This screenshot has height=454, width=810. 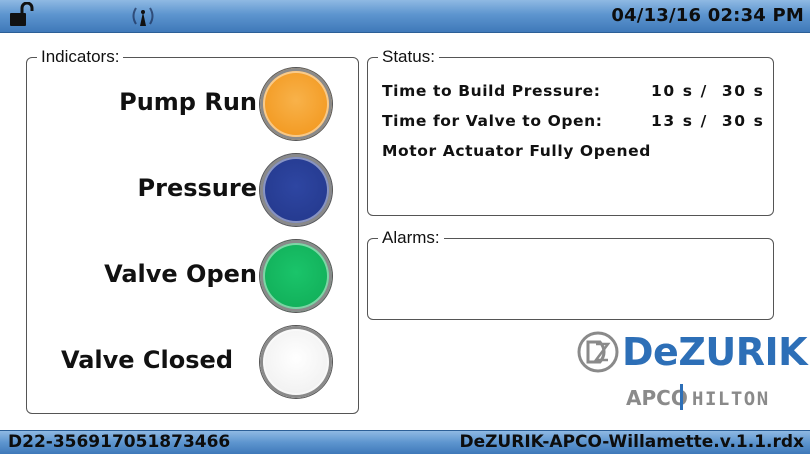 I want to click on indicator-label-valve-closed: Valve Closed, so click(x=146, y=360).